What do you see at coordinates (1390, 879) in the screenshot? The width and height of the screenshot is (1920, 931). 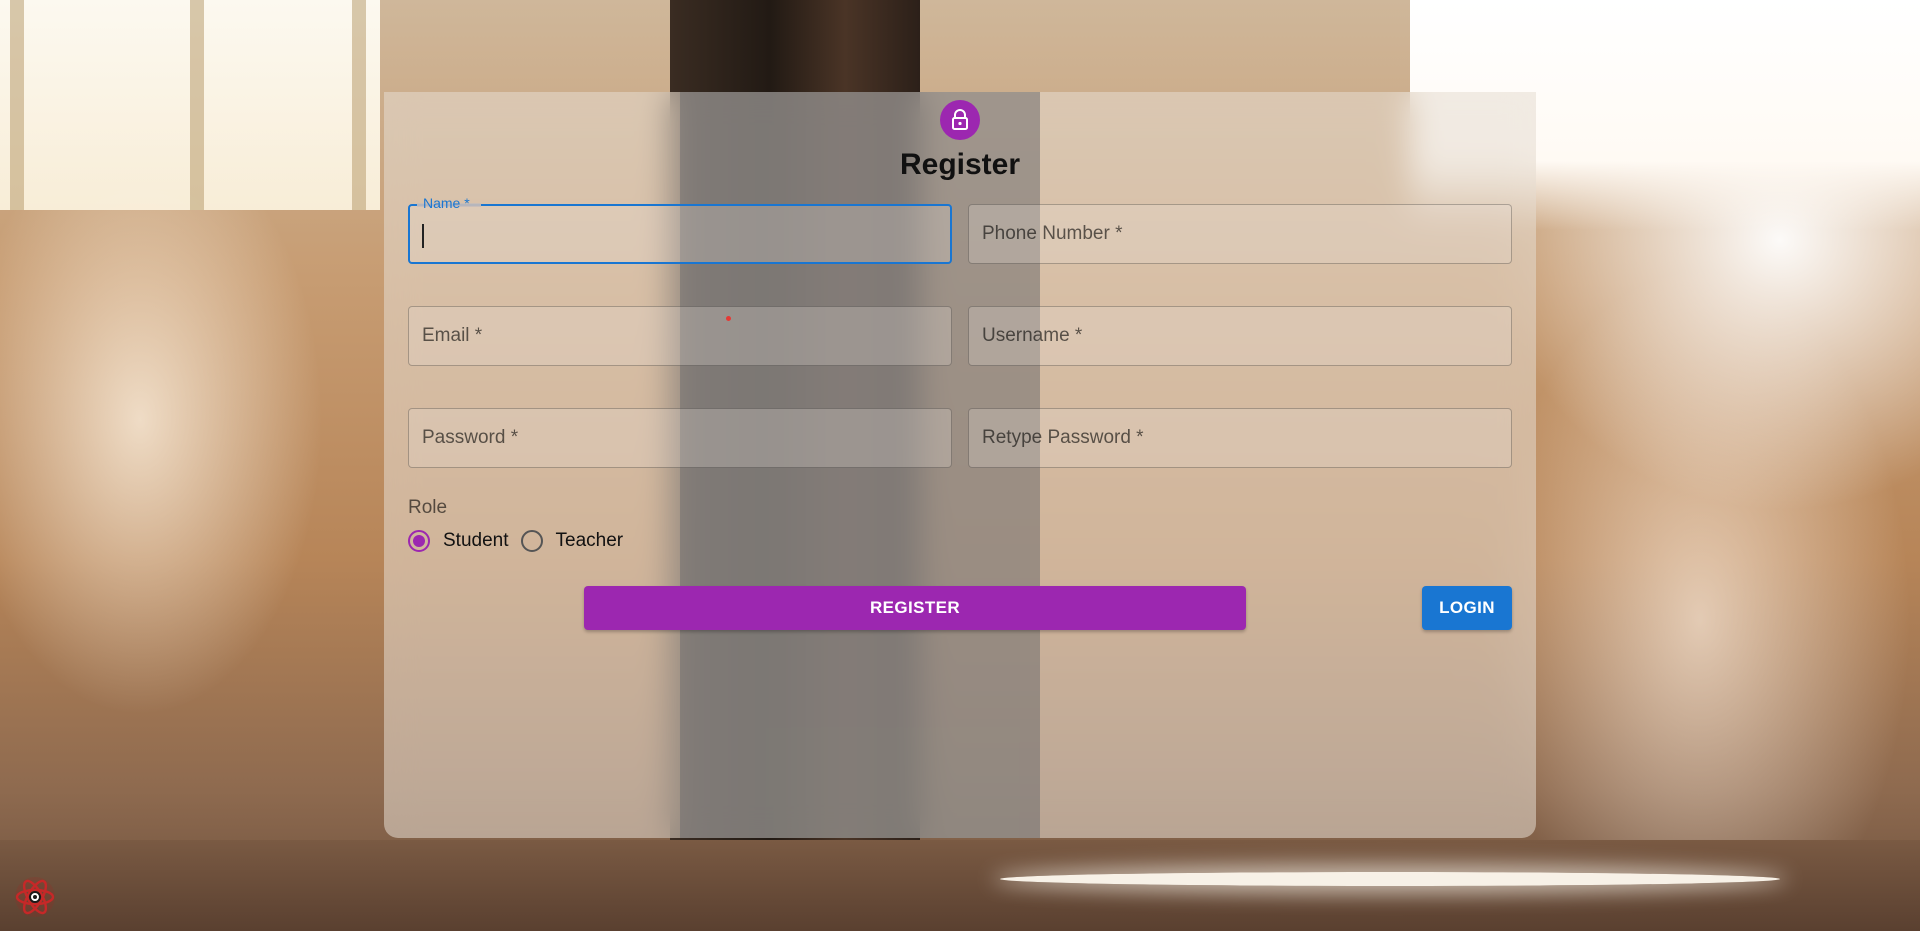 I see `background-floor-light` at bounding box center [1390, 879].